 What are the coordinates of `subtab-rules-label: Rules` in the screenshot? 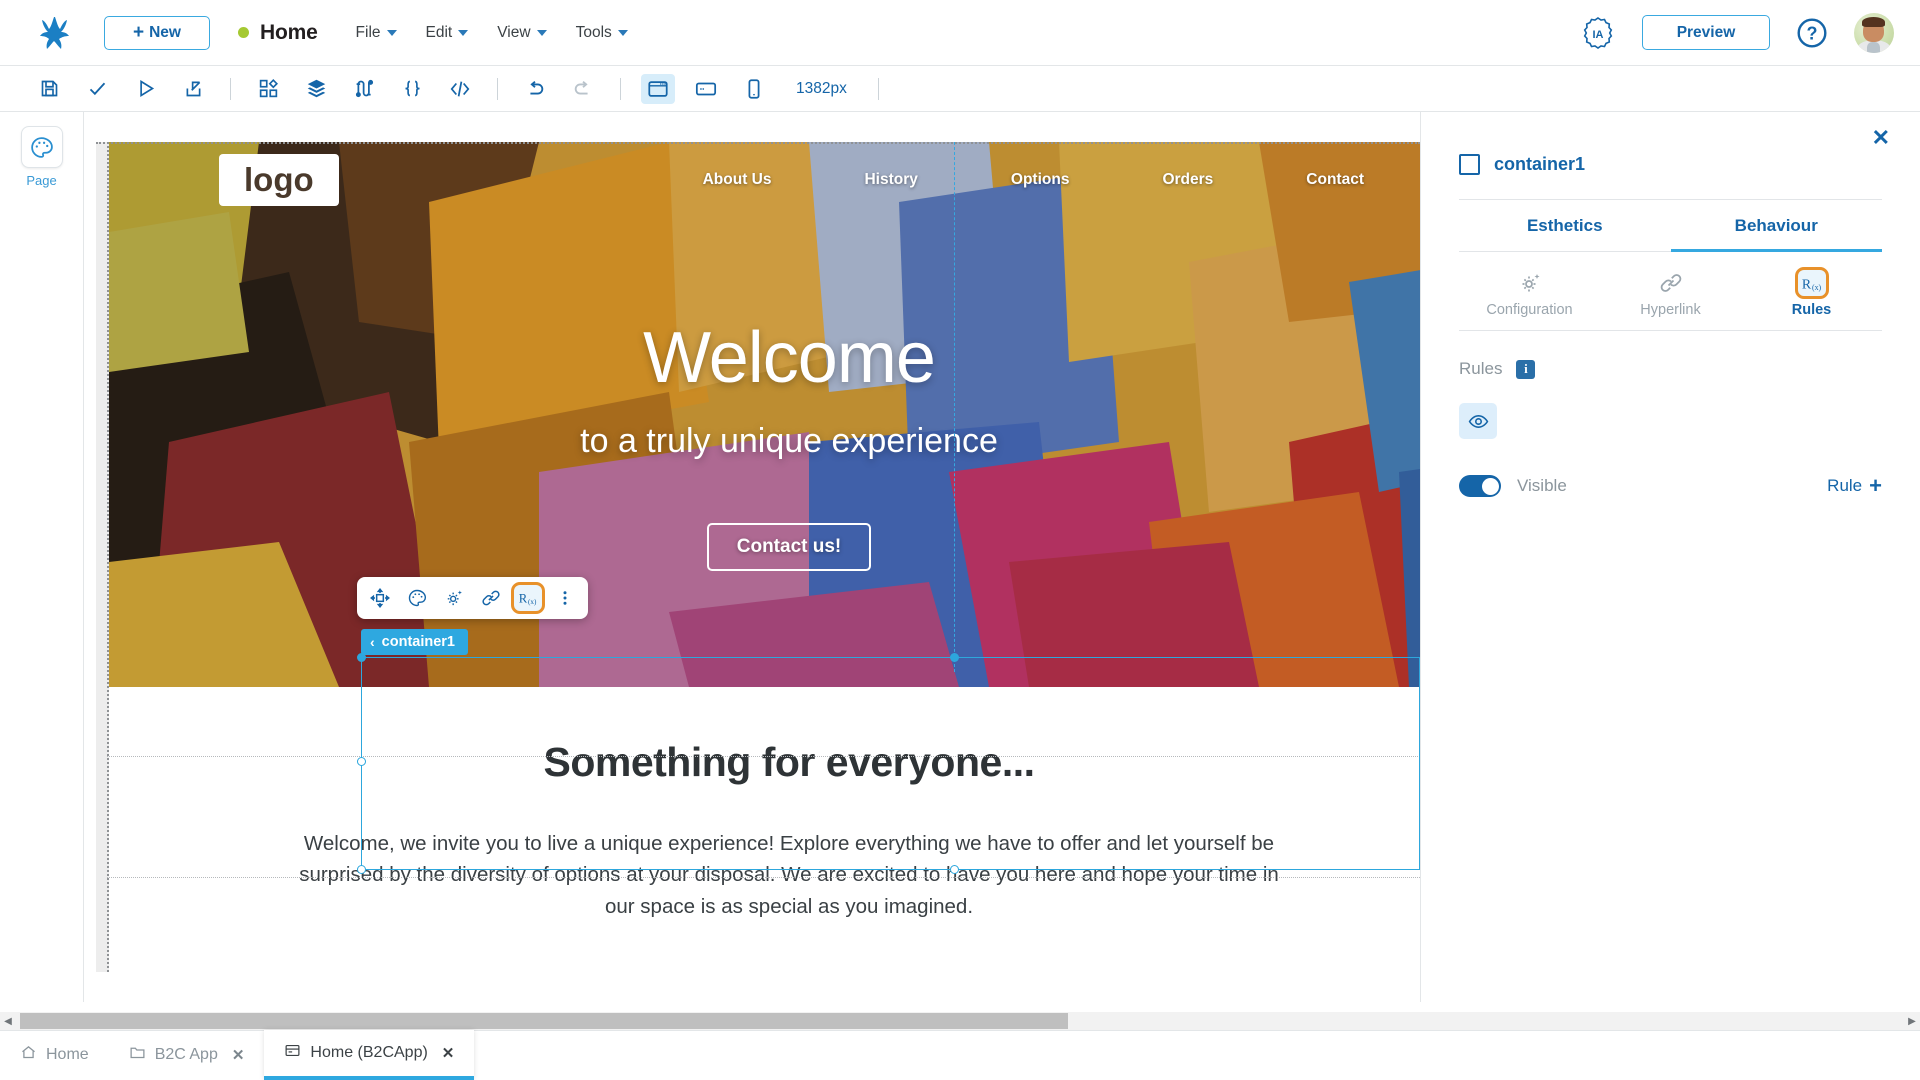 It's located at (1811, 310).